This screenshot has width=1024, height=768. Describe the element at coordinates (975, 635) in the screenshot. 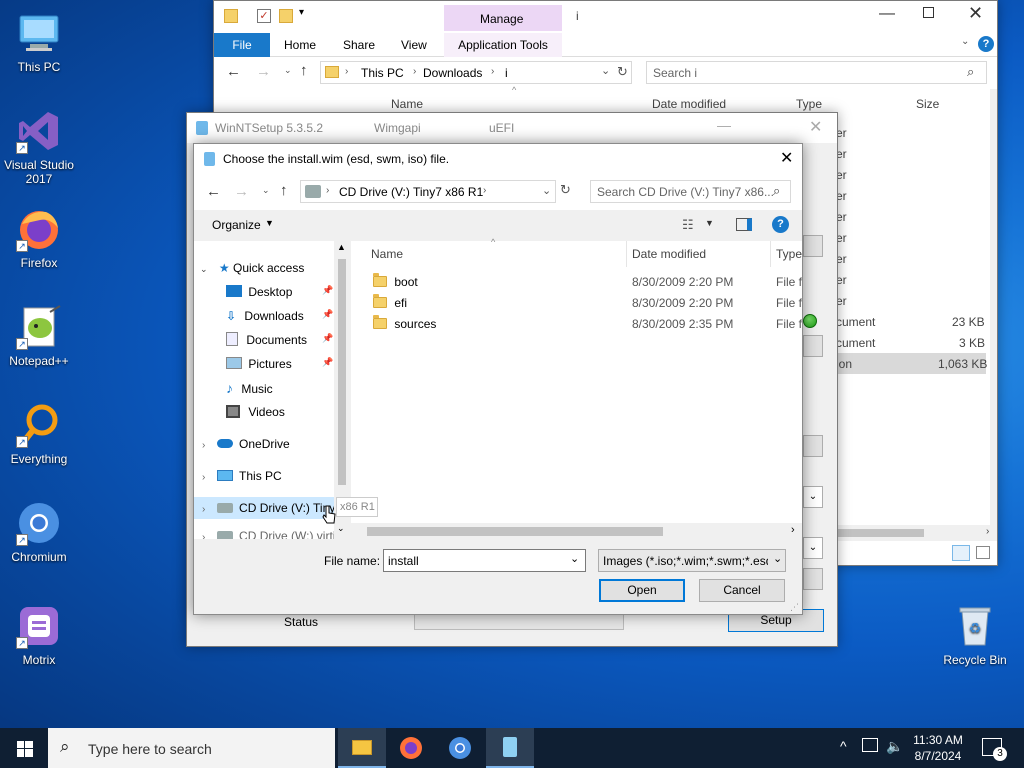

I see `desktop-icon-recycle-bin: ♻ Recycle Bin` at that location.